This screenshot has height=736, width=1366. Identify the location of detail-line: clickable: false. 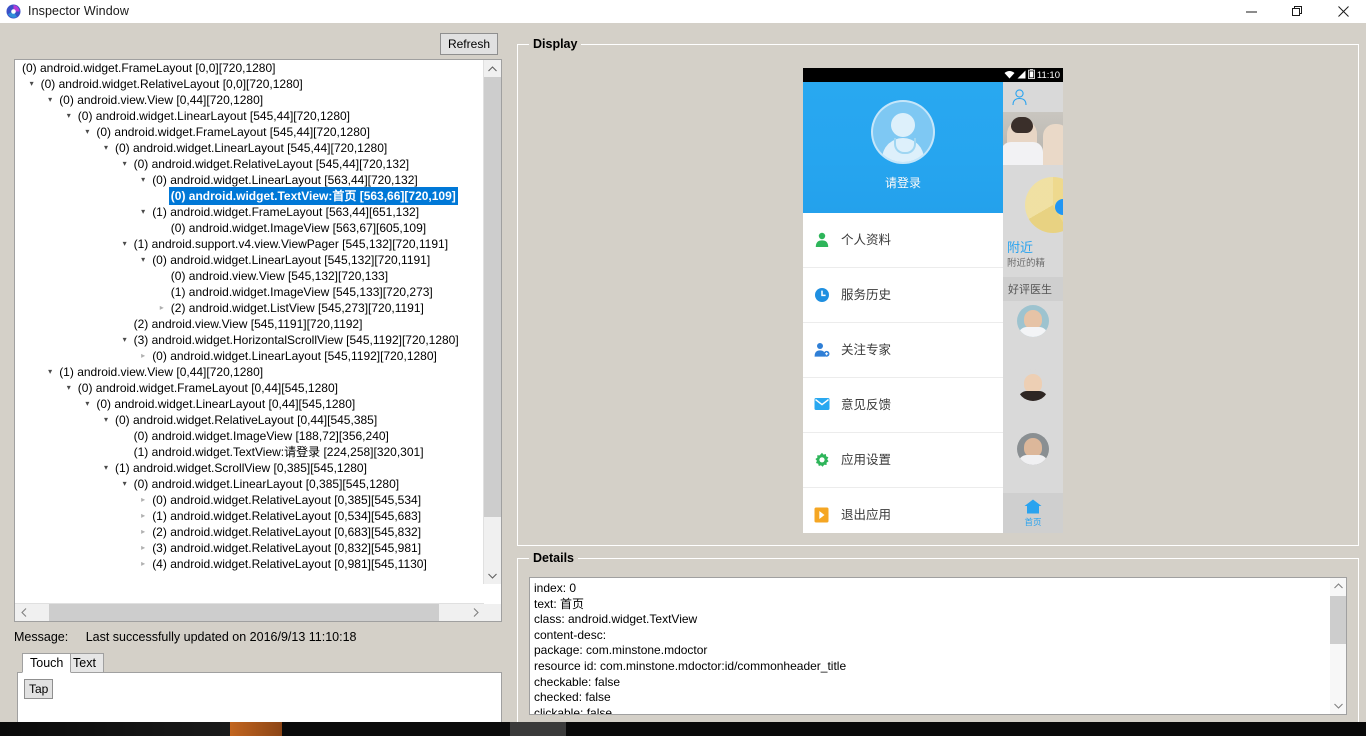
(573, 710).